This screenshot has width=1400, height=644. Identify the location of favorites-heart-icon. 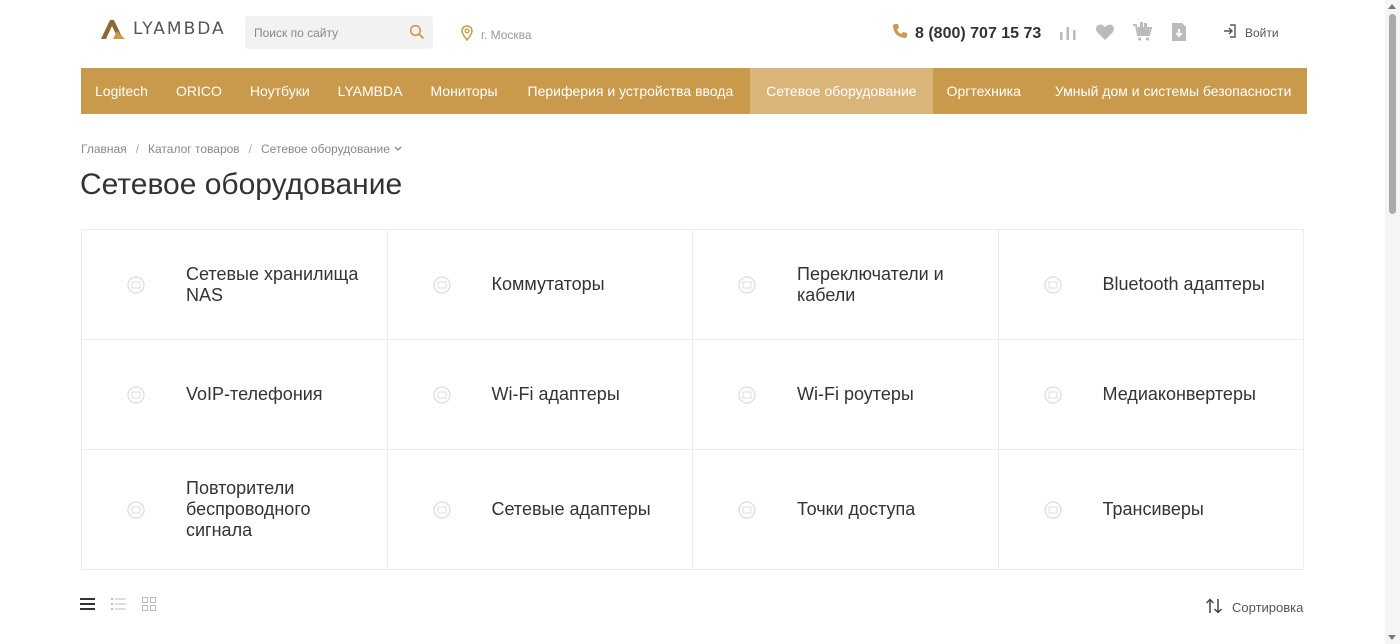
(1105, 32).